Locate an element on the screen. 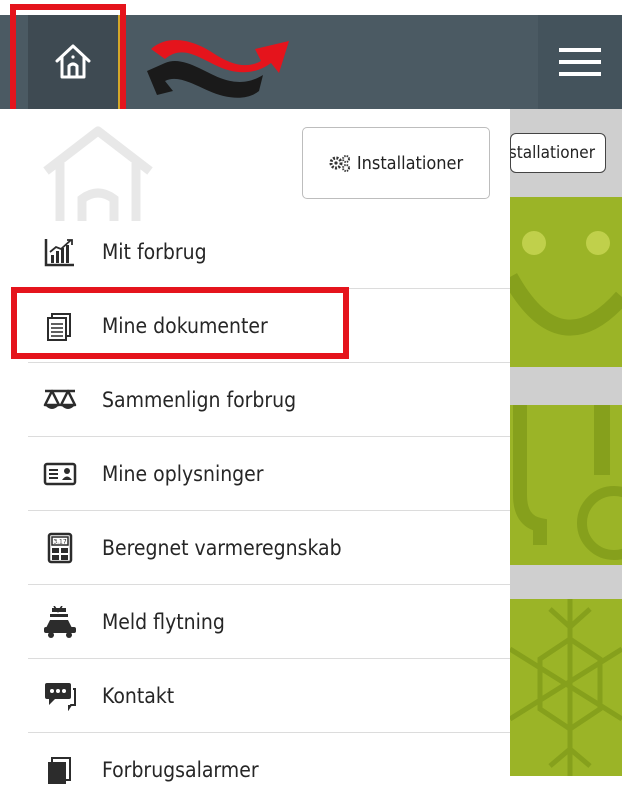 Image resolution: width=622 pixels, height=807 pixels. menu-item-label: Mit forbrug is located at coordinates (154, 251).